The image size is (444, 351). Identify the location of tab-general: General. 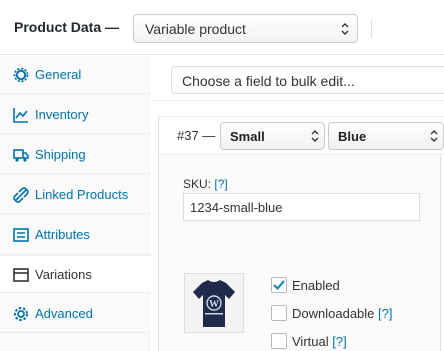
(75, 75).